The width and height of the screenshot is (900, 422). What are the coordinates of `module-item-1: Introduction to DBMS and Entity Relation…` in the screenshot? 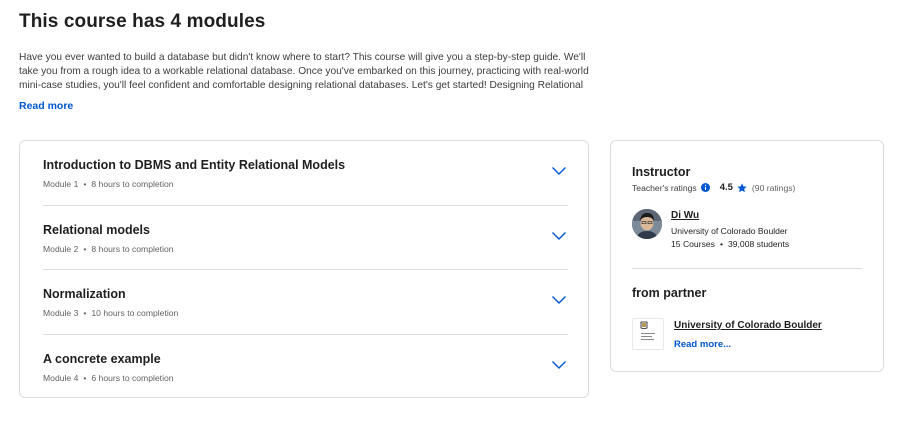 It's located at (305, 173).